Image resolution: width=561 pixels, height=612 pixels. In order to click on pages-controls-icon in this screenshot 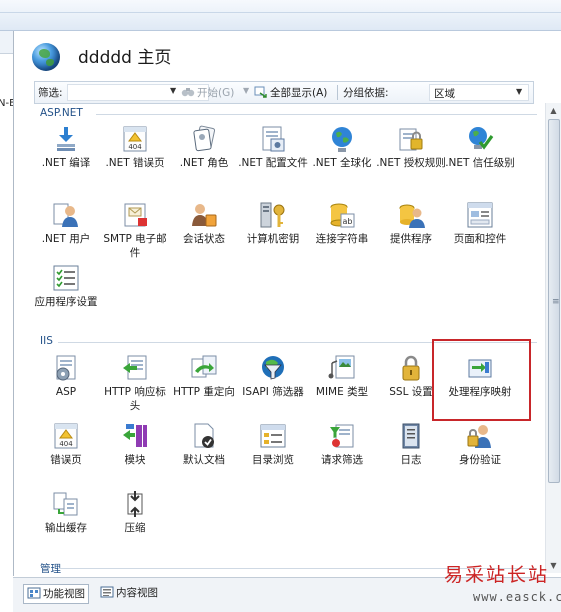, I will do `click(480, 215)`.